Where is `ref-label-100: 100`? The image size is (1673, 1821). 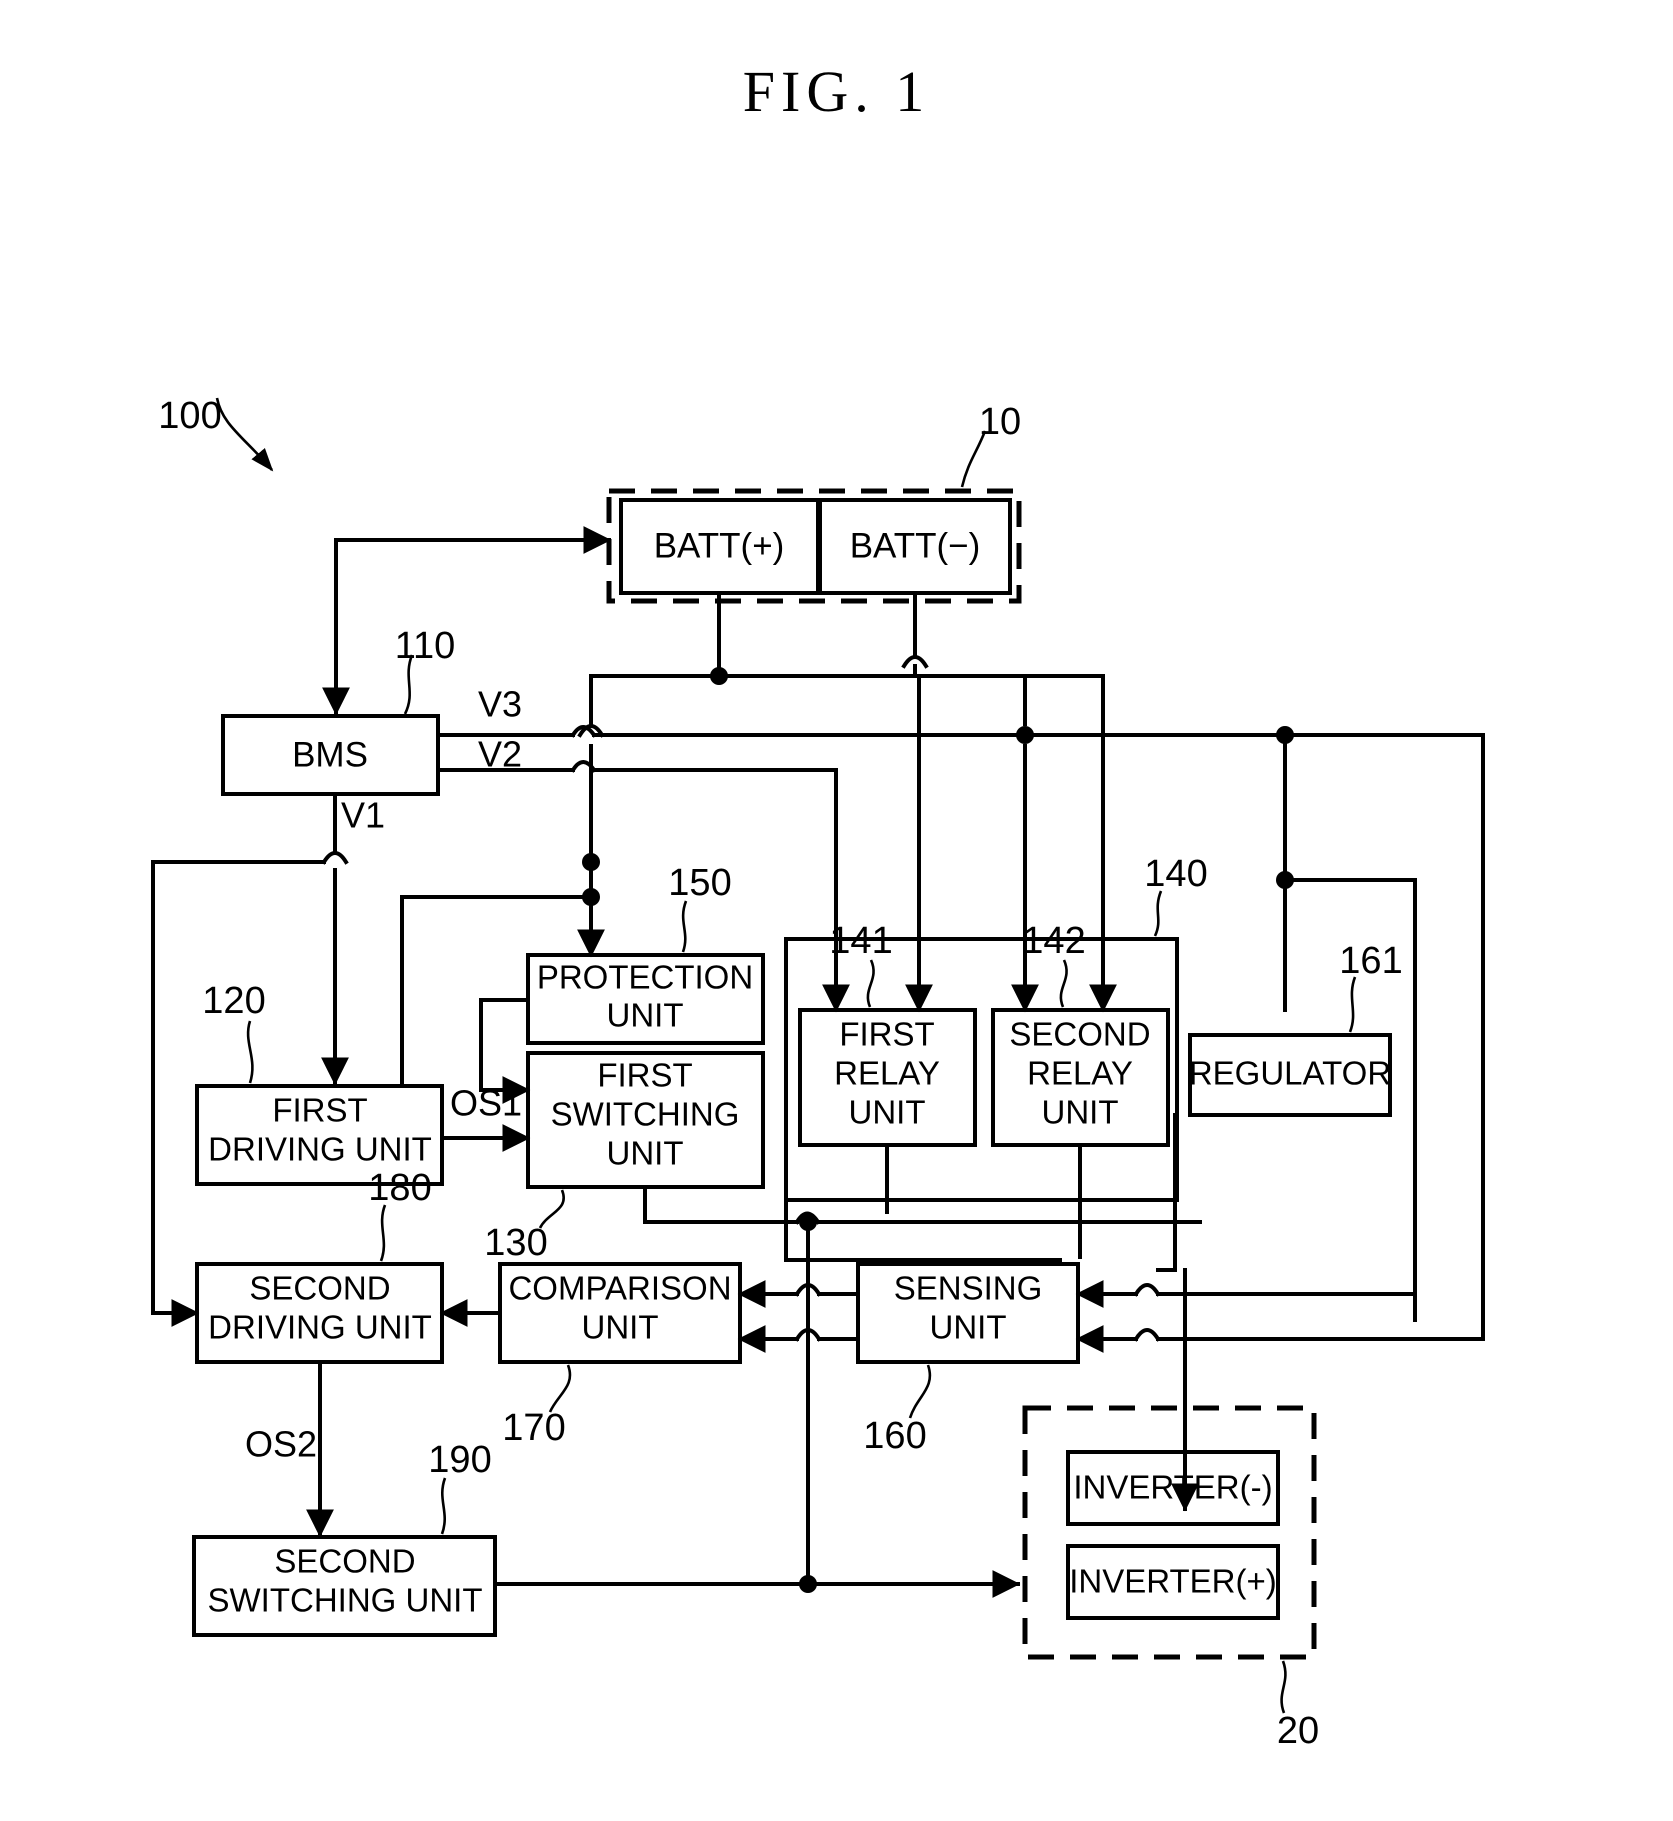
ref-label-100: 100 is located at coordinates (189, 416).